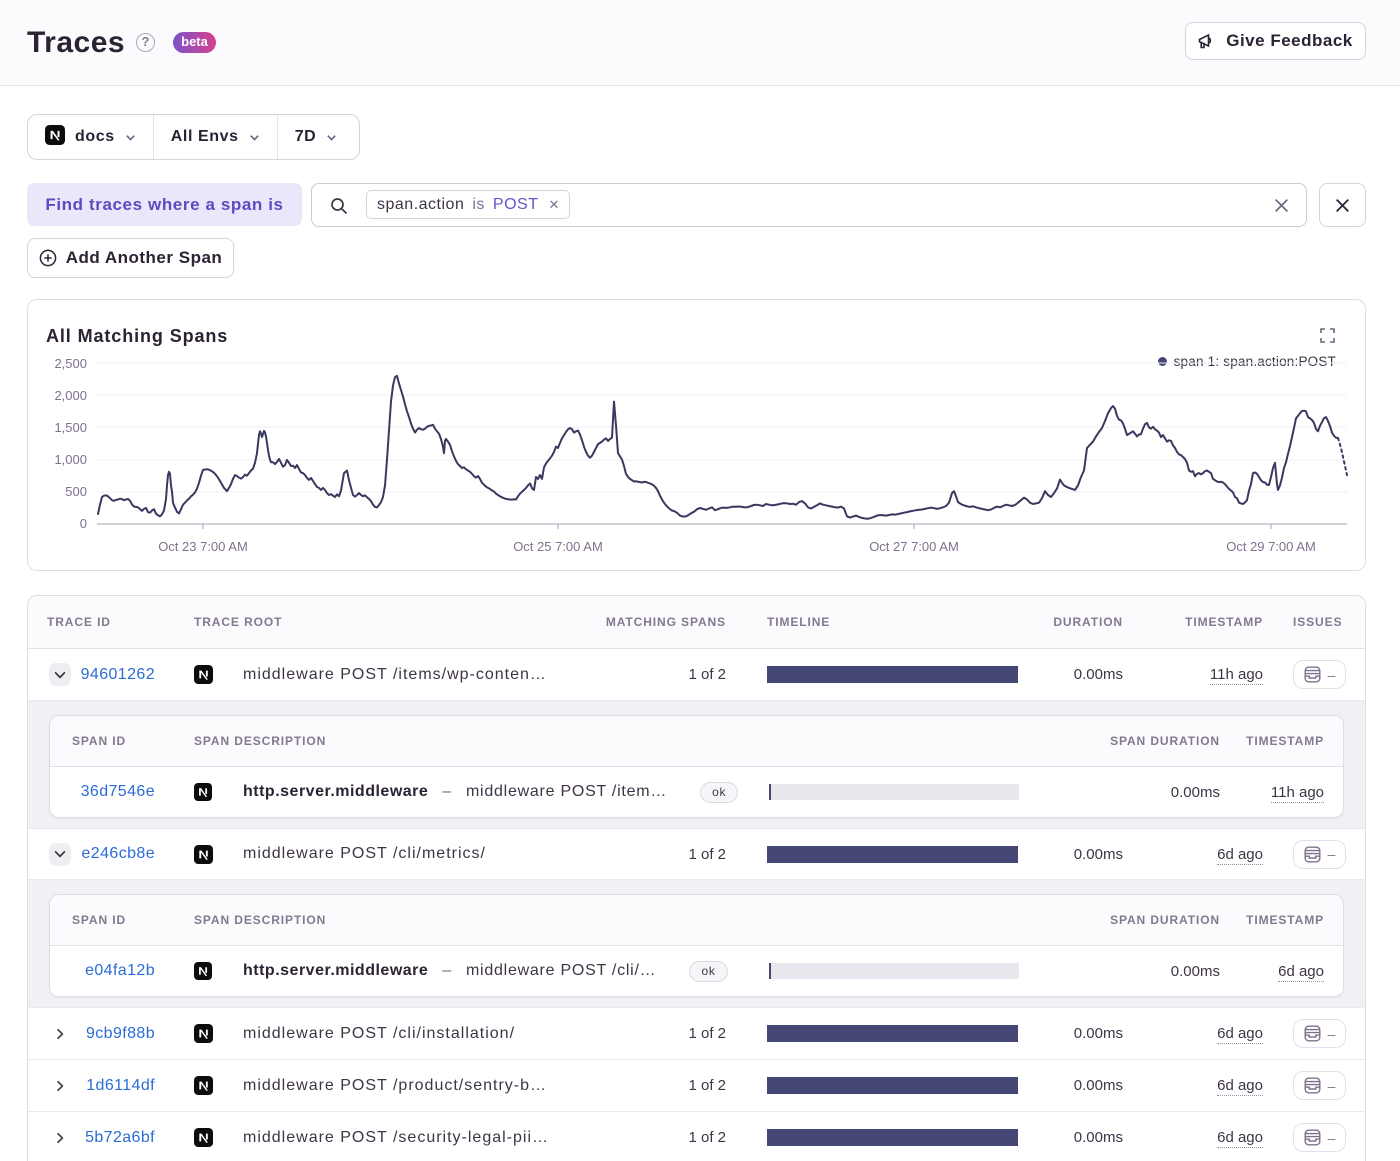  What do you see at coordinates (70, 427) in the screenshot?
I see `svg-text: 1,500` at bounding box center [70, 427].